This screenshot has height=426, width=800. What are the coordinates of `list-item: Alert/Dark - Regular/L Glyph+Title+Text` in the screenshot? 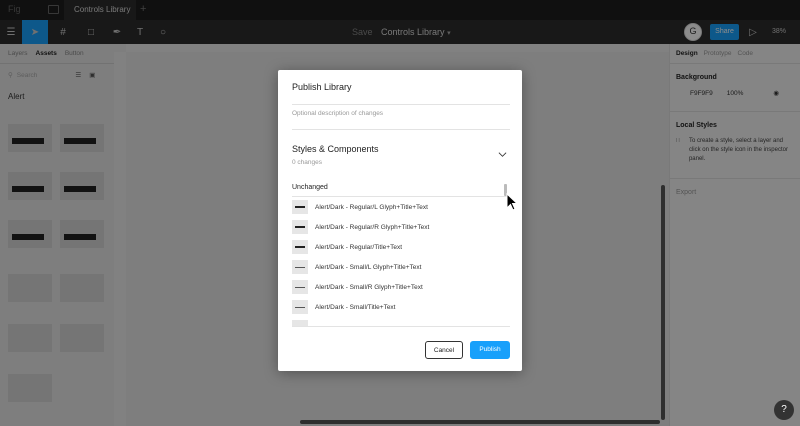 It's located at (401, 207).